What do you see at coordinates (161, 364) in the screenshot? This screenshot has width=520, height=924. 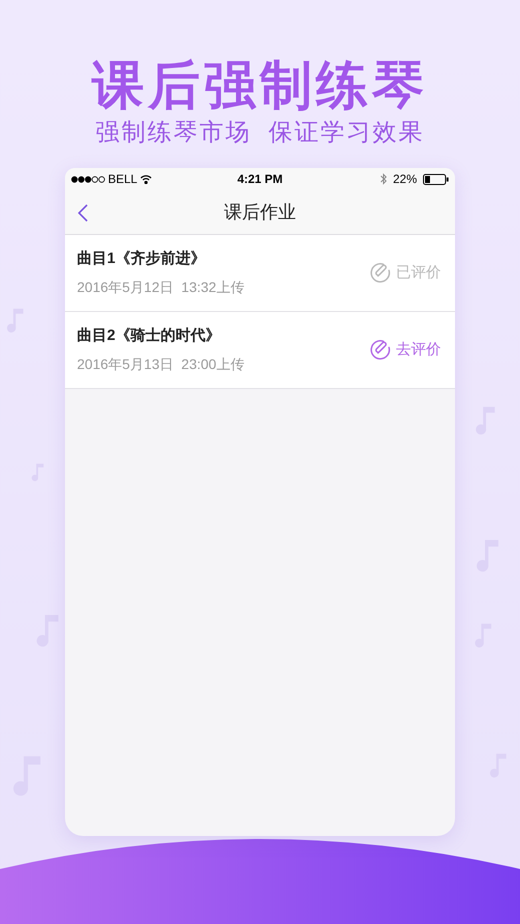 I see `upload-time: 2016年5月13日 23:00上传` at bounding box center [161, 364].